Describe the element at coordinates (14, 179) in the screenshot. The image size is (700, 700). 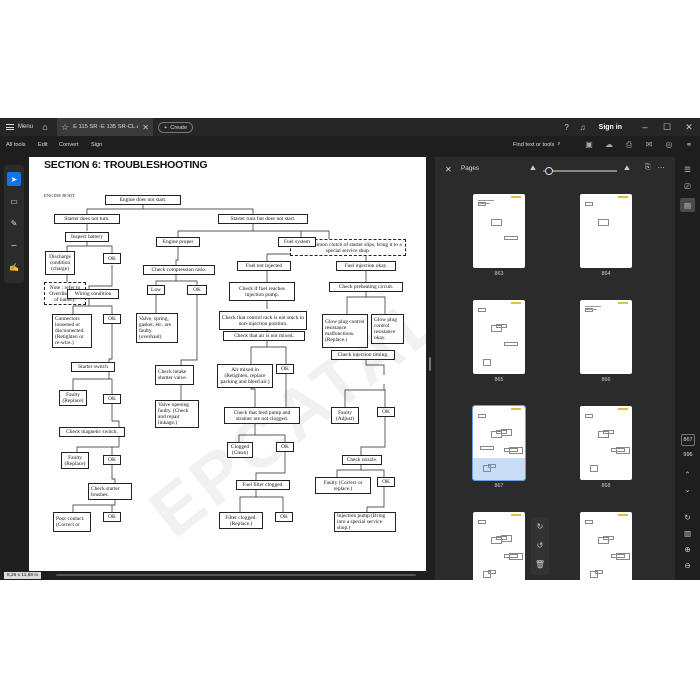
I see `select-cursor-icon: ➤` at that location.